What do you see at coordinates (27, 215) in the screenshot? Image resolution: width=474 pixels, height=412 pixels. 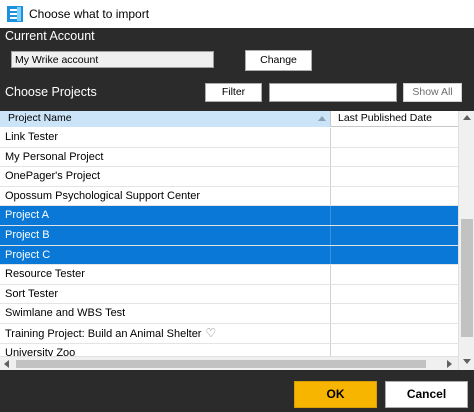 I see `project-name: Project A` at bounding box center [27, 215].